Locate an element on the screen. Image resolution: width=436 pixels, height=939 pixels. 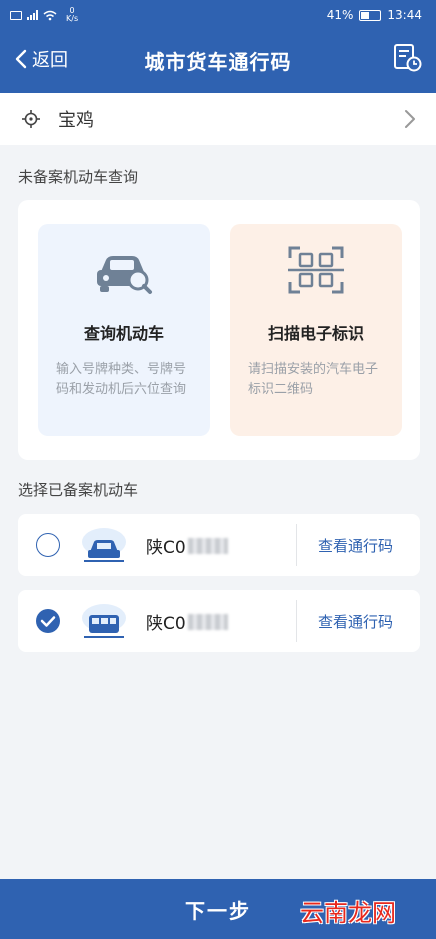
unregistered-section-label: 未备案机动车查询 is located at coordinates (78, 177).